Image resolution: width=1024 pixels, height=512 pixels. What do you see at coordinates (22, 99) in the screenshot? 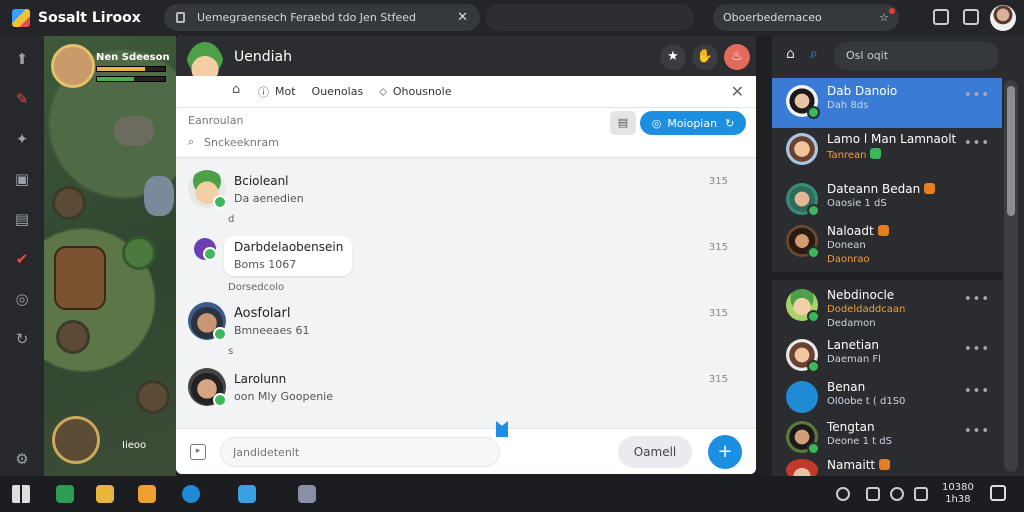
I see `pen-icon: ✎` at bounding box center [22, 99].